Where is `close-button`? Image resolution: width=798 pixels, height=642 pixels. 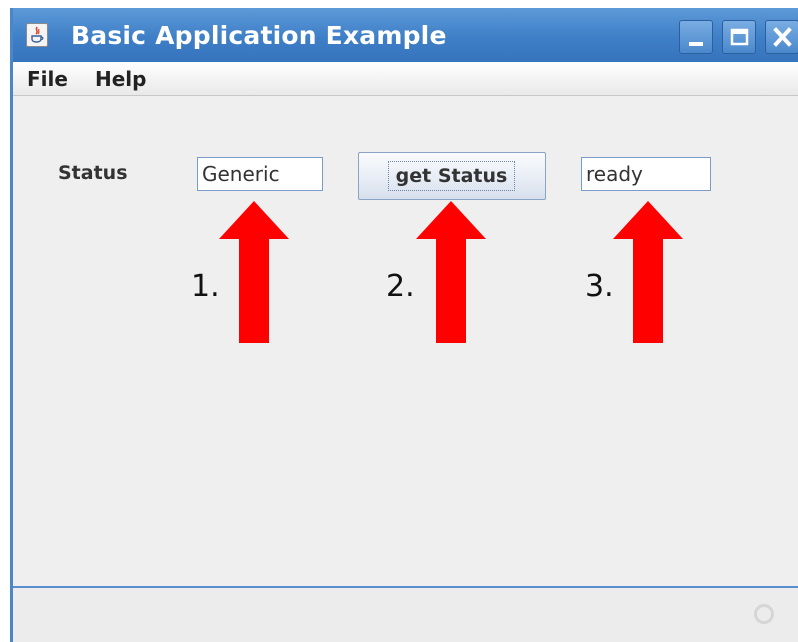
close-button is located at coordinates (781, 37).